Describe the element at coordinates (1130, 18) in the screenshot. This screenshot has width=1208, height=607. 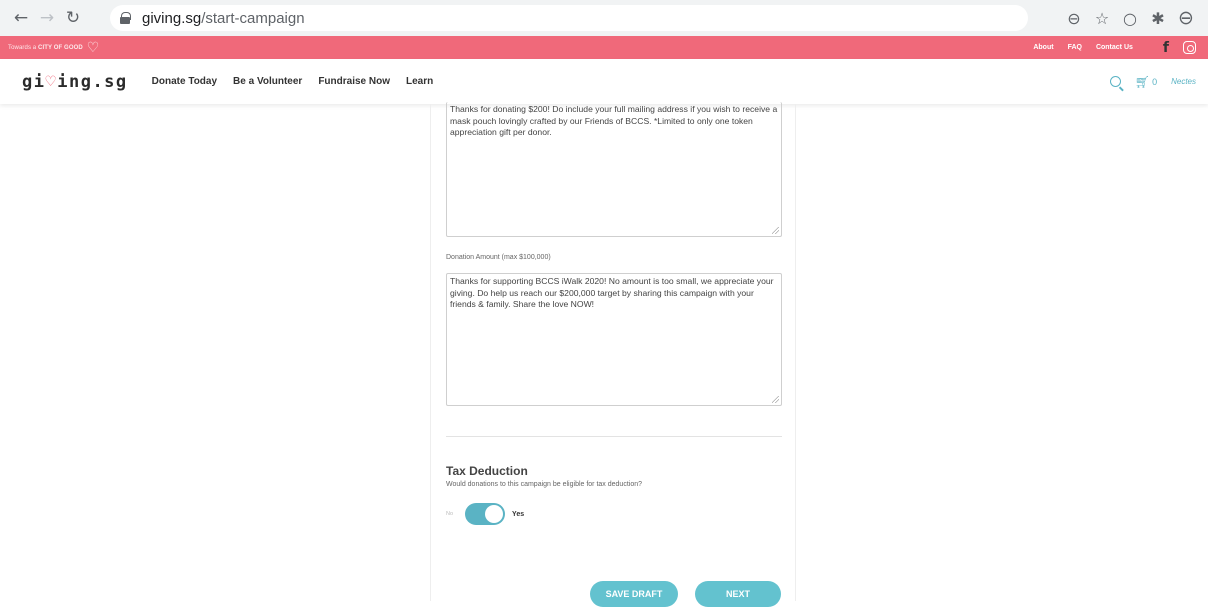
I see `extension-circle-icon: ○` at that location.